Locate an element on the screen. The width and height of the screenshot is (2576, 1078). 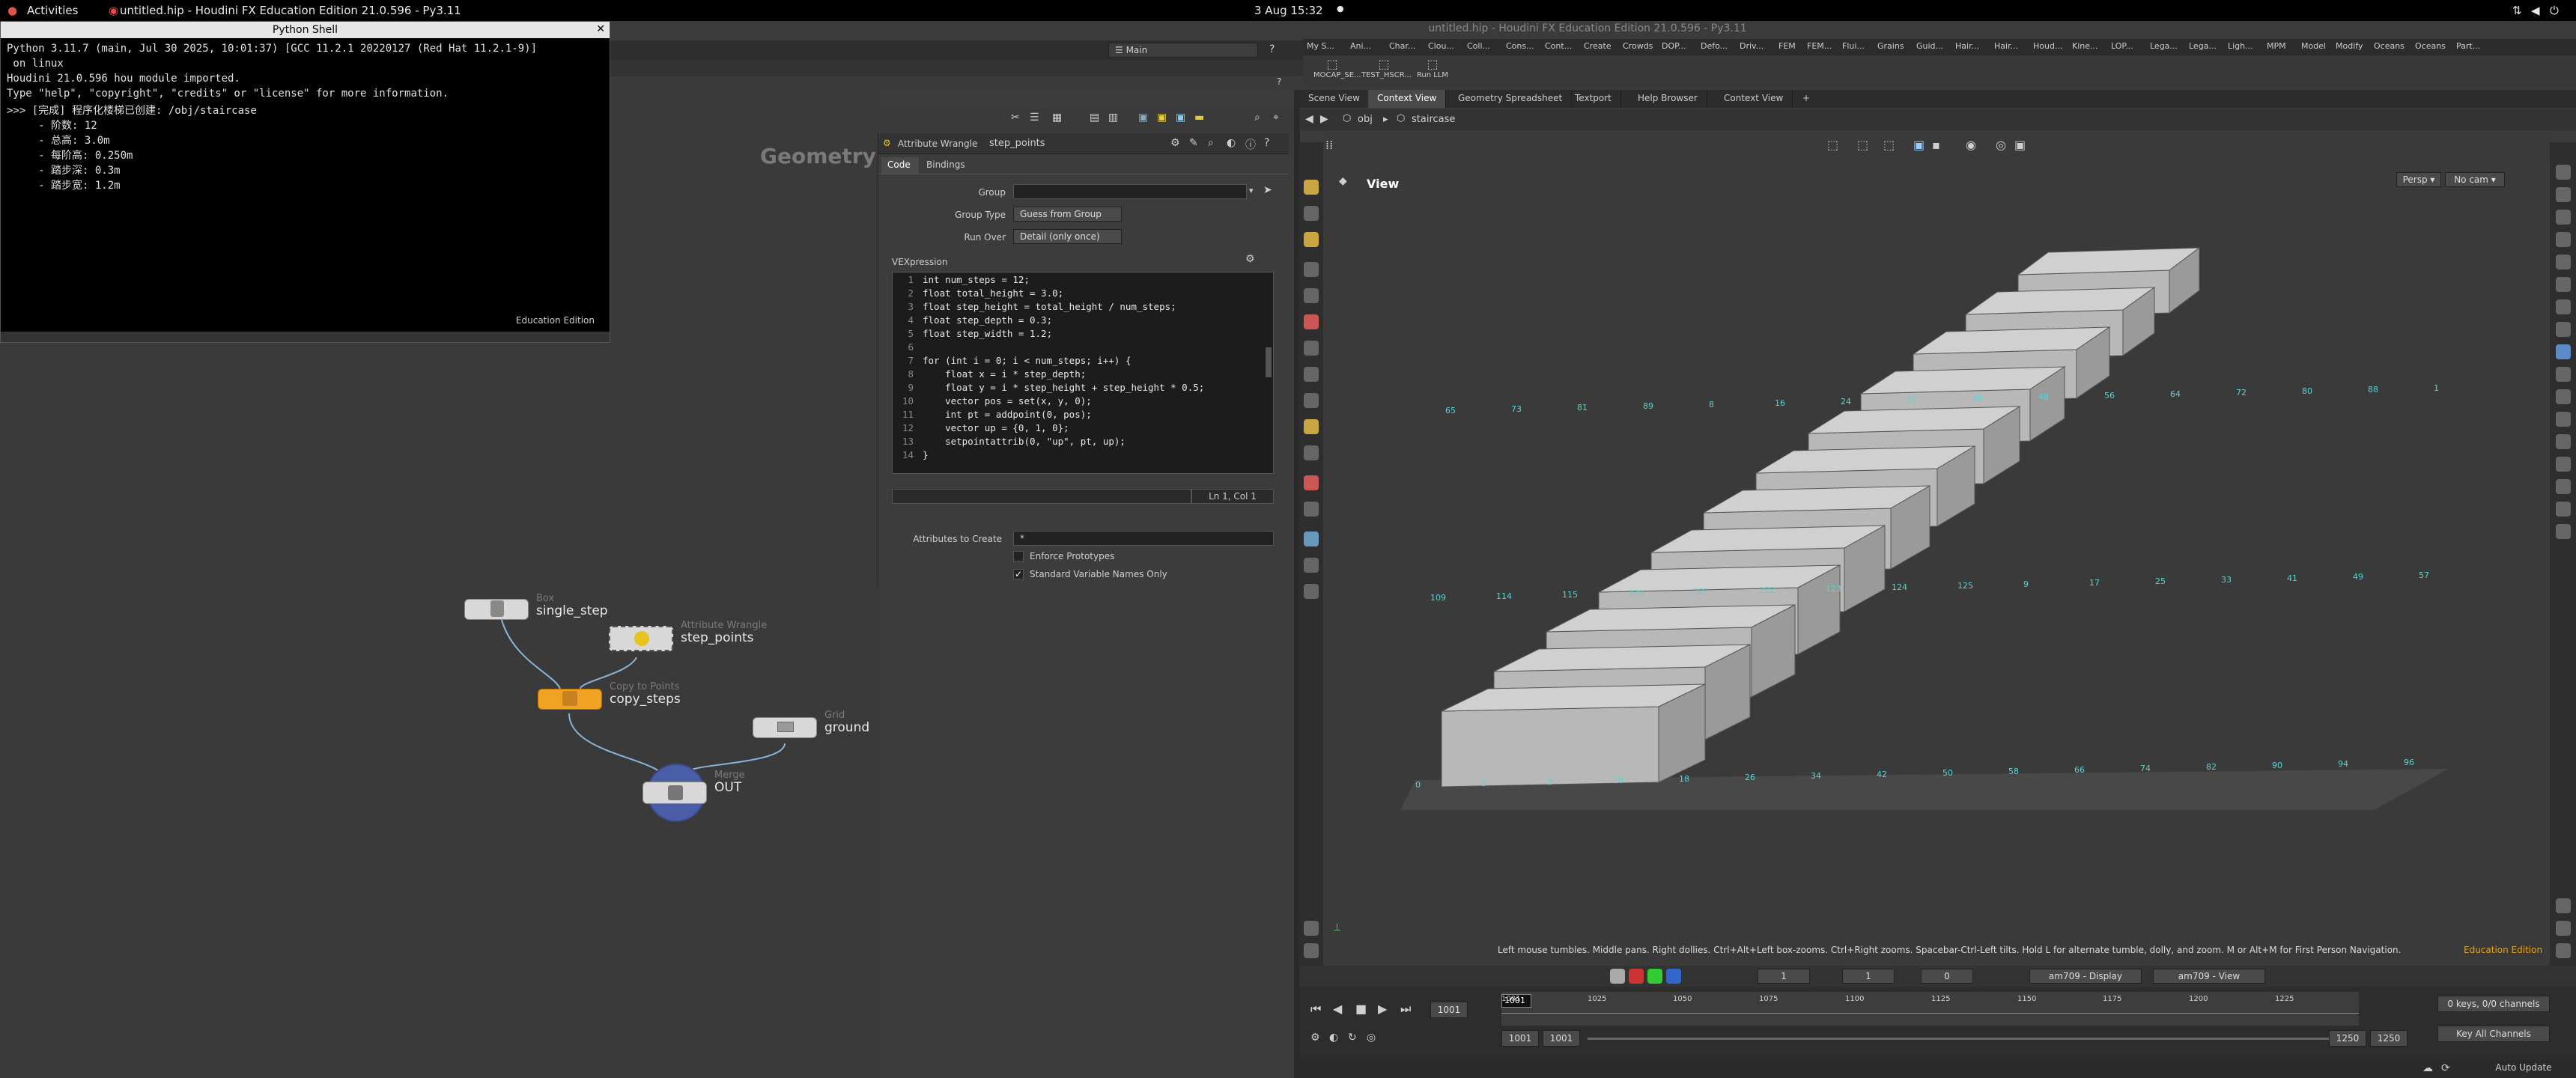
snippet-menu-icon: ⚙ is located at coordinates (1250, 259).